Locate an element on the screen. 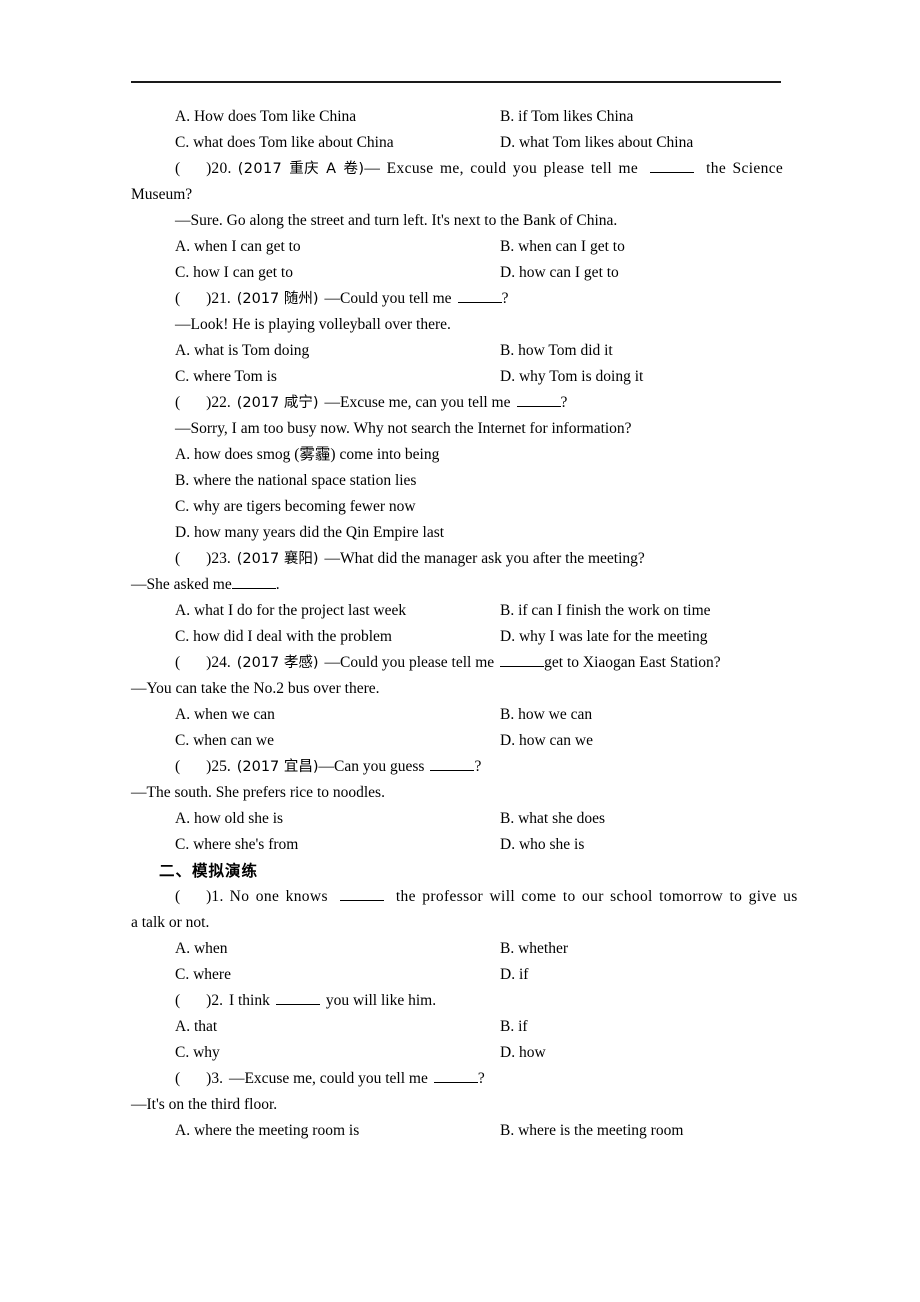  question-number-q20: 20. is located at coordinates (221, 168).